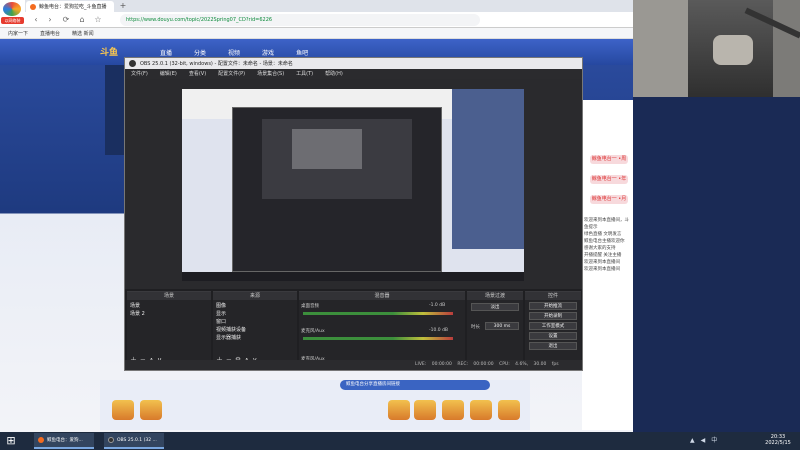 The image size is (800, 450). Describe the element at coordinates (50, 33) in the screenshot. I see `bookmark-item: 直播电台` at that location.